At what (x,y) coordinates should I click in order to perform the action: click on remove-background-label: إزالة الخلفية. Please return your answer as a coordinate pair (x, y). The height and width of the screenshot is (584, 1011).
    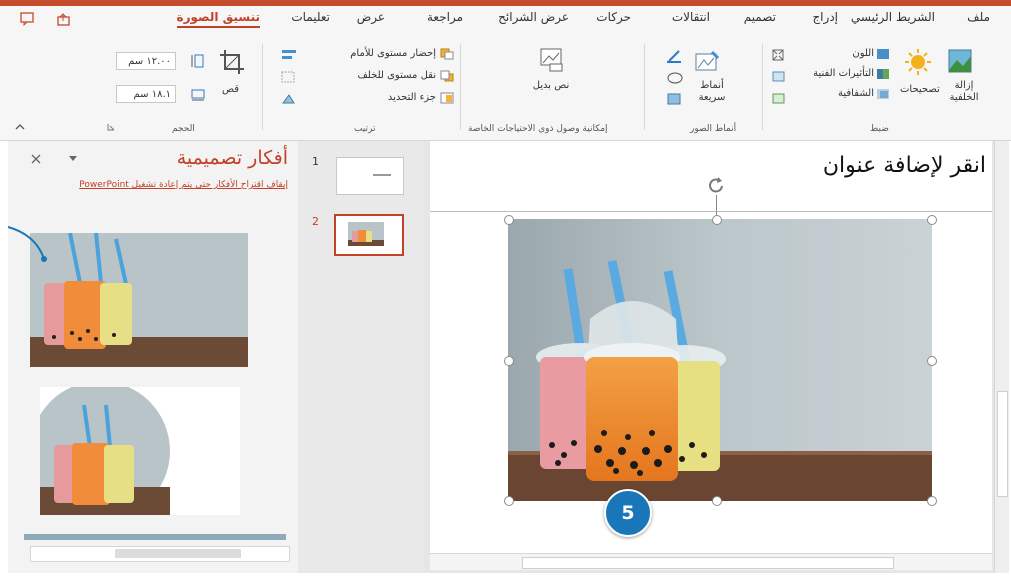
    Looking at the image, I should click on (964, 91).